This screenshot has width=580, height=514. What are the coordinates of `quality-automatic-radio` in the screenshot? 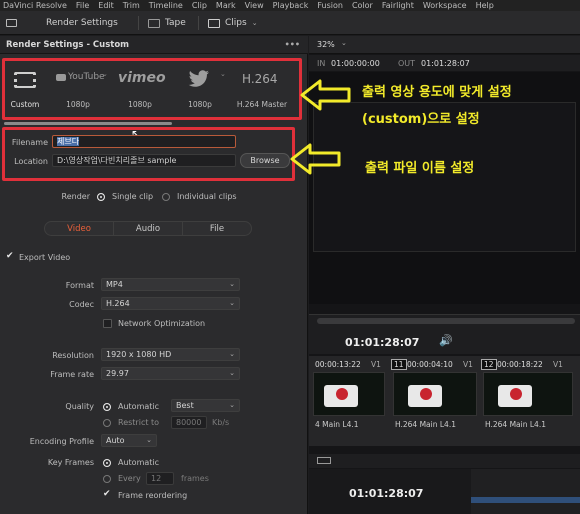 It's located at (107, 407).